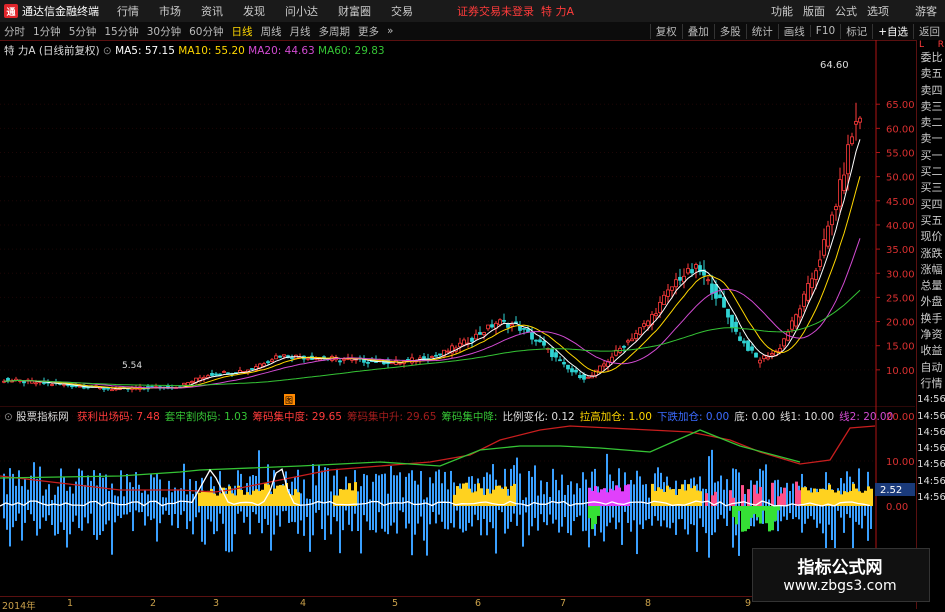  What do you see at coordinates (931, 335) in the screenshot?
I see `side-panel-item: 净资` at bounding box center [931, 335].